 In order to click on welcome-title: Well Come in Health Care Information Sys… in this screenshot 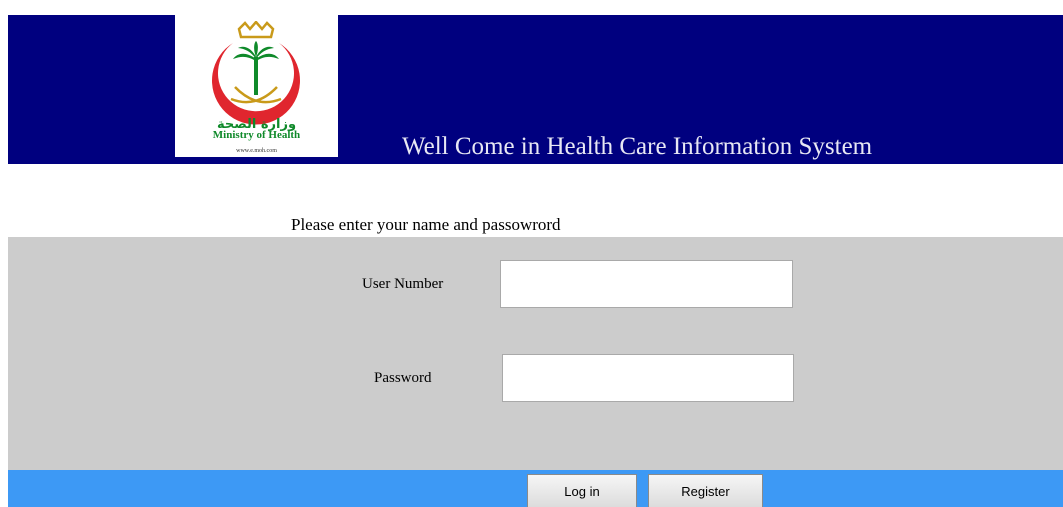, I will do `click(637, 146)`.